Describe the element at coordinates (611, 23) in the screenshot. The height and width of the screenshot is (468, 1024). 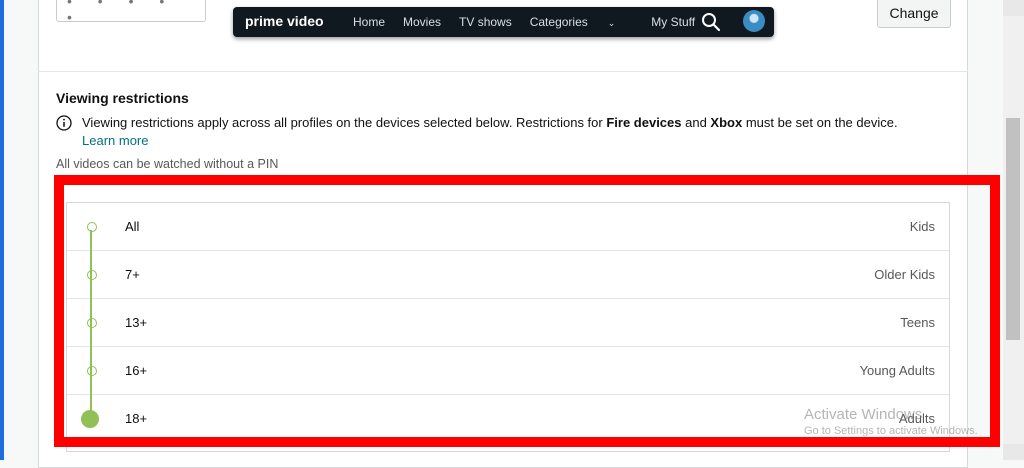
I see `chevron-down-icon: ⌄` at that location.